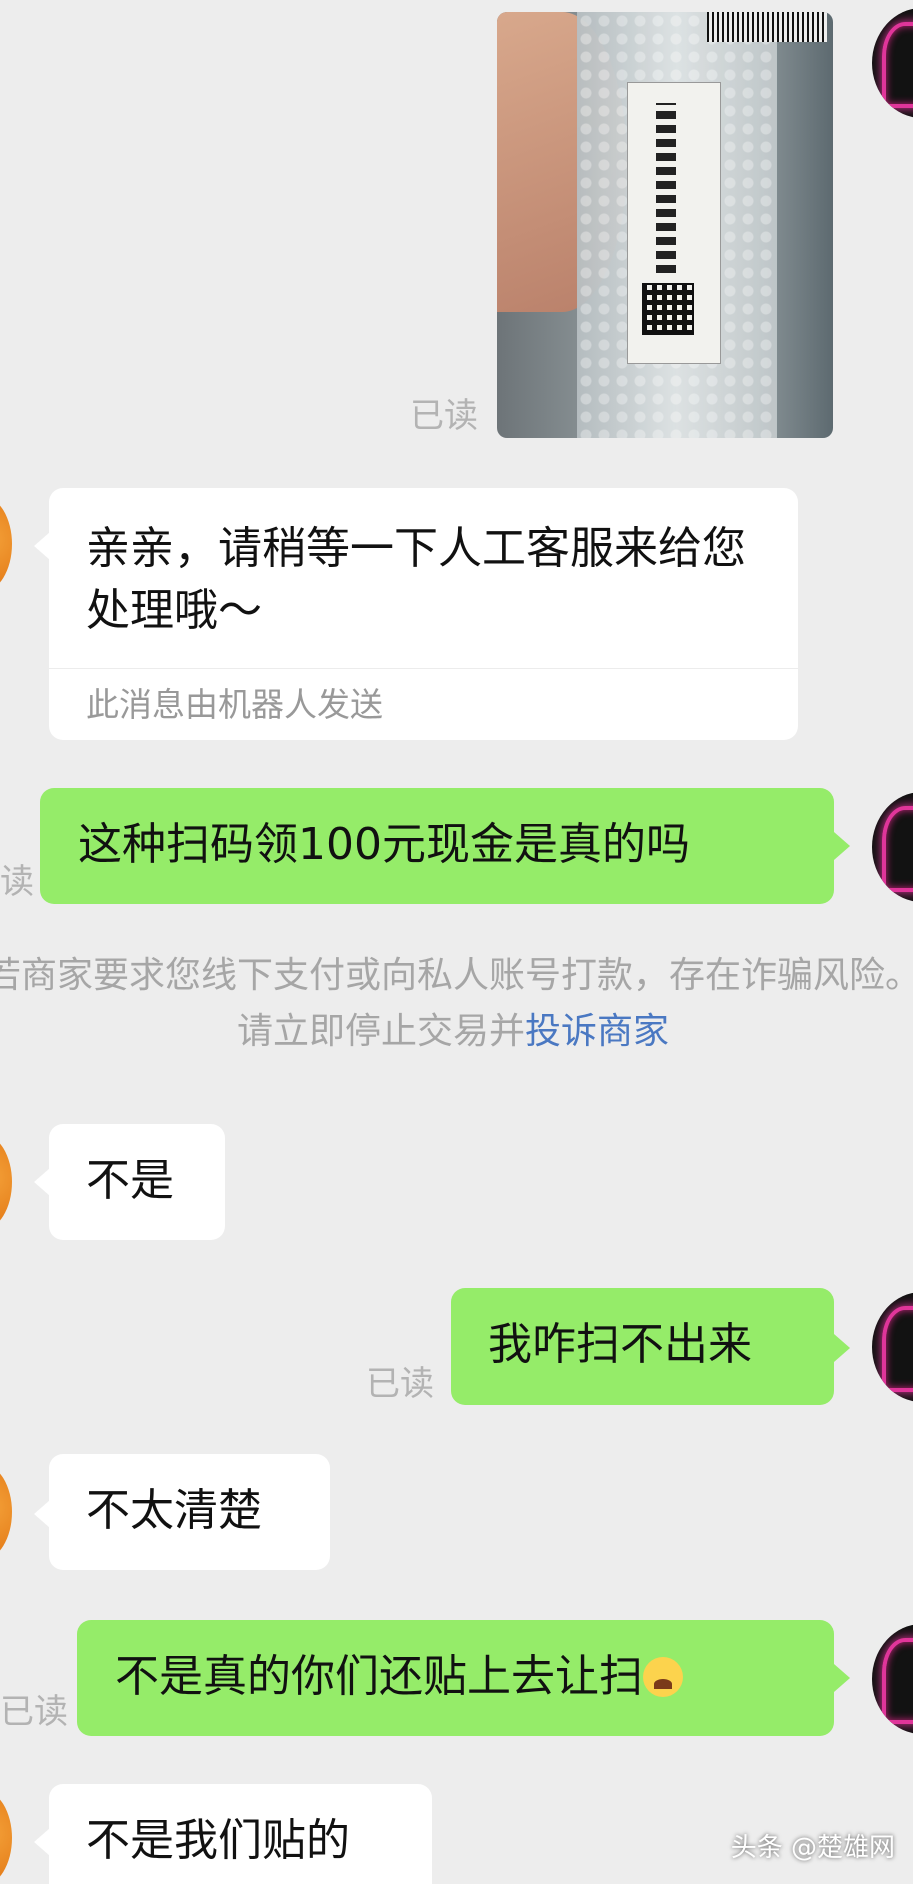  What do you see at coordinates (379, 1676) in the screenshot?
I see `user-message-text-body: 不是真的你们还贴上去让扫` at bounding box center [379, 1676].